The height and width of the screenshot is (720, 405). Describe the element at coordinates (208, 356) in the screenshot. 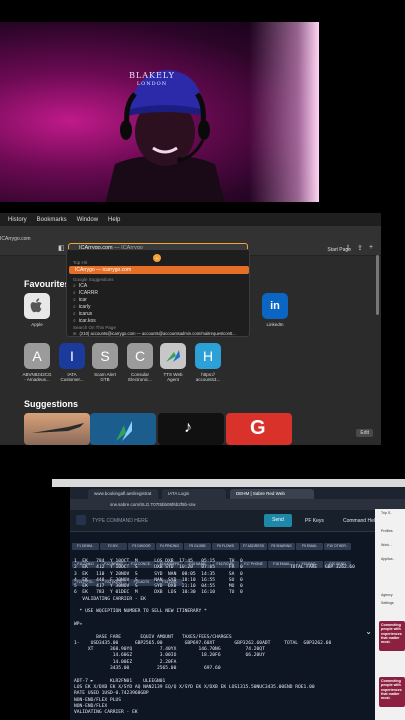

I see `letter-h-icon: H` at that location.